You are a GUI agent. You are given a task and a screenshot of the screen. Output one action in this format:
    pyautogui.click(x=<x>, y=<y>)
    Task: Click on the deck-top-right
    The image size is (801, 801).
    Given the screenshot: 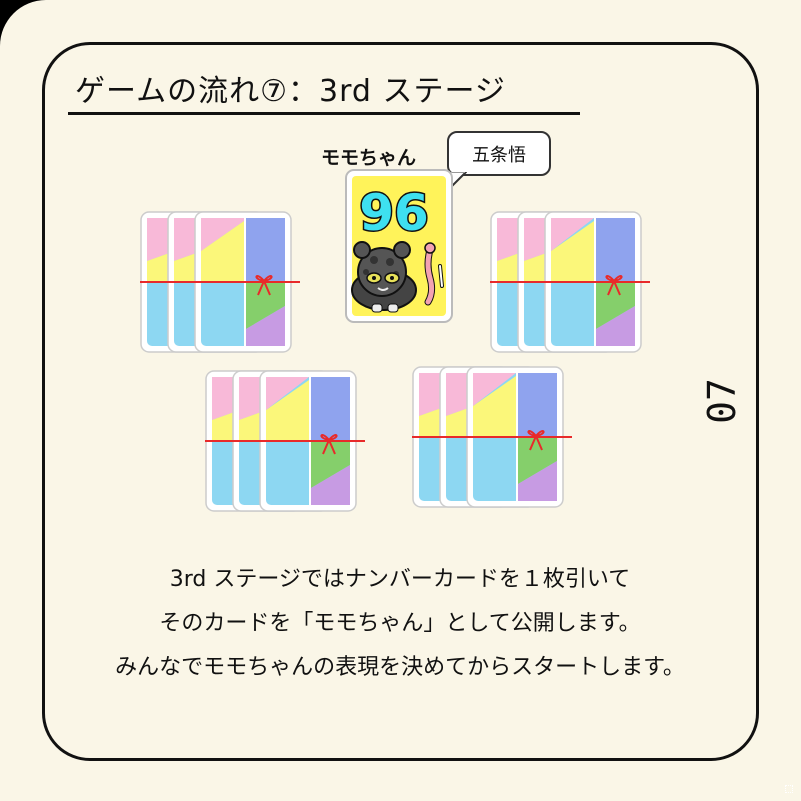 What is the action you would take?
    pyautogui.click(x=570, y=282)
    